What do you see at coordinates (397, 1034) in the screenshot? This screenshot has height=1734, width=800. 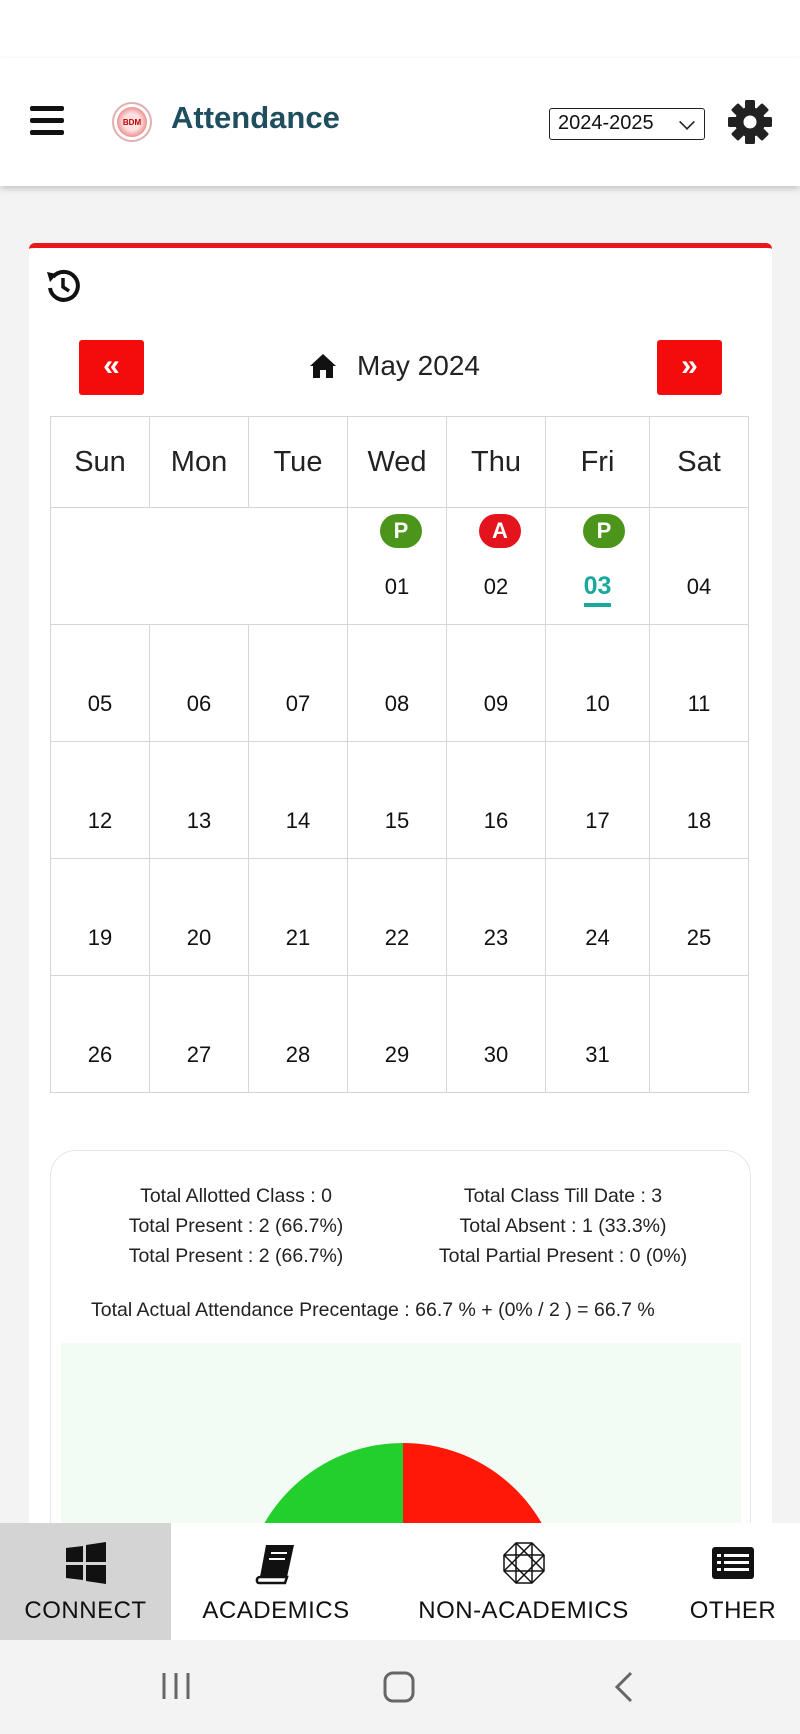 I see `calendar-day-cell: 29` at bounding box center [397, 1034].